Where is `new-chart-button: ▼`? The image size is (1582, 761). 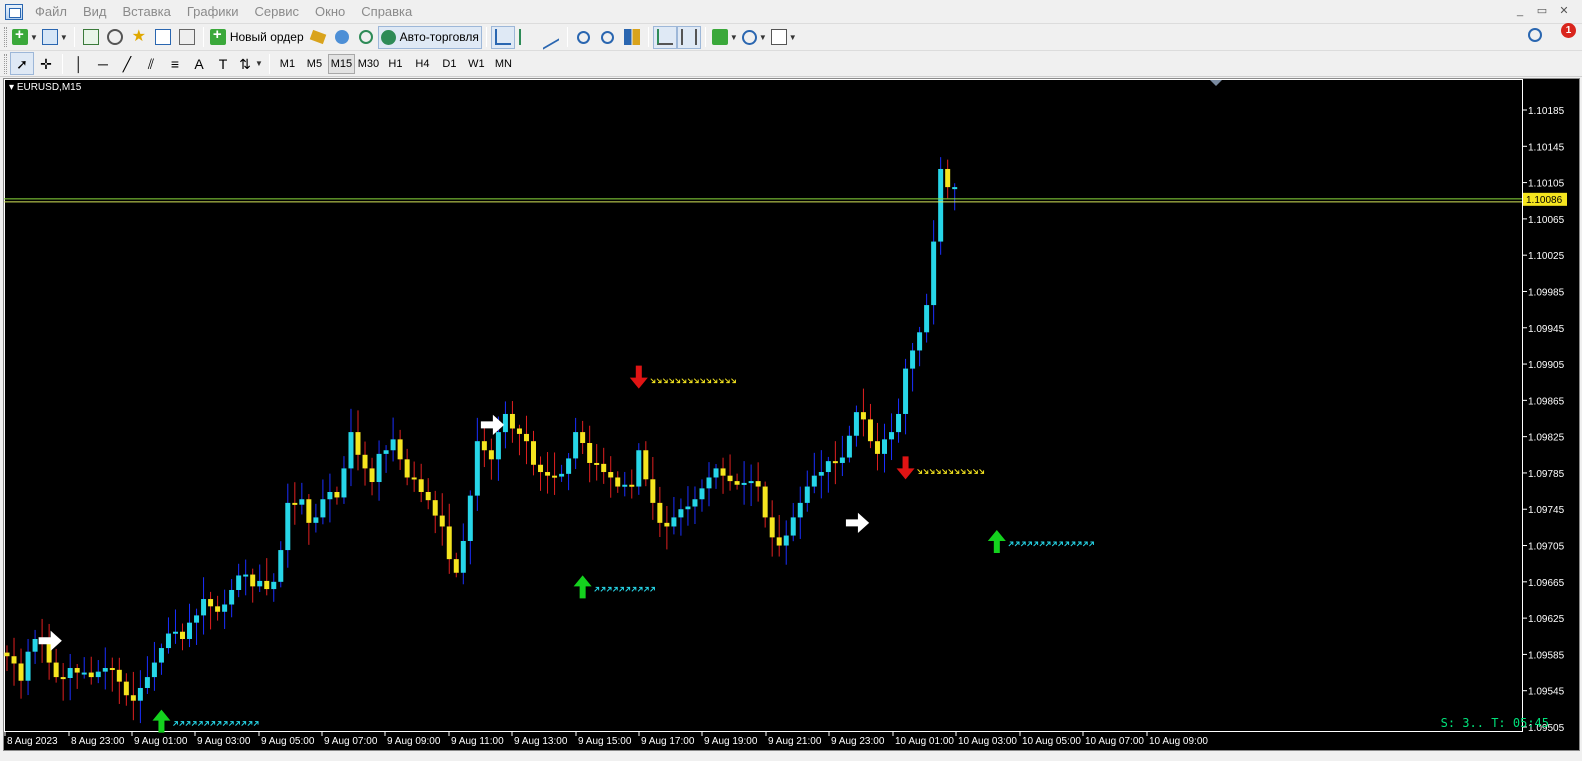 new-chart-button: ▼ is located at coordinates (25, 37).